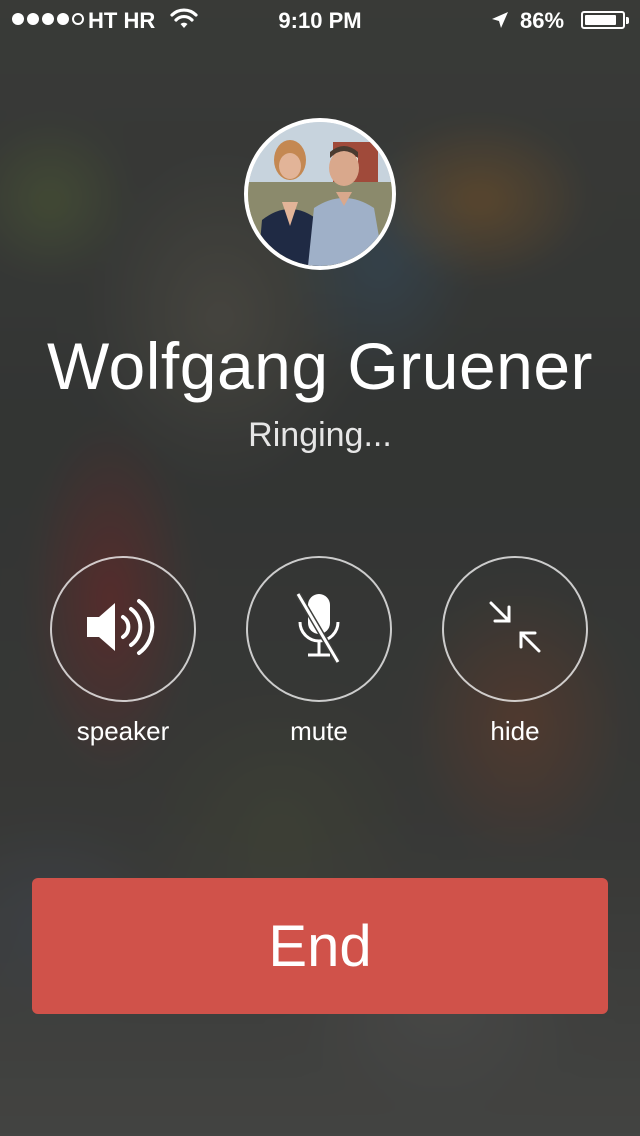 This screenshot has height=1136, width=640. Describe the element at coordinates (515, 629) in the screenshot. I see `collapse-arrows-icon` at that location.